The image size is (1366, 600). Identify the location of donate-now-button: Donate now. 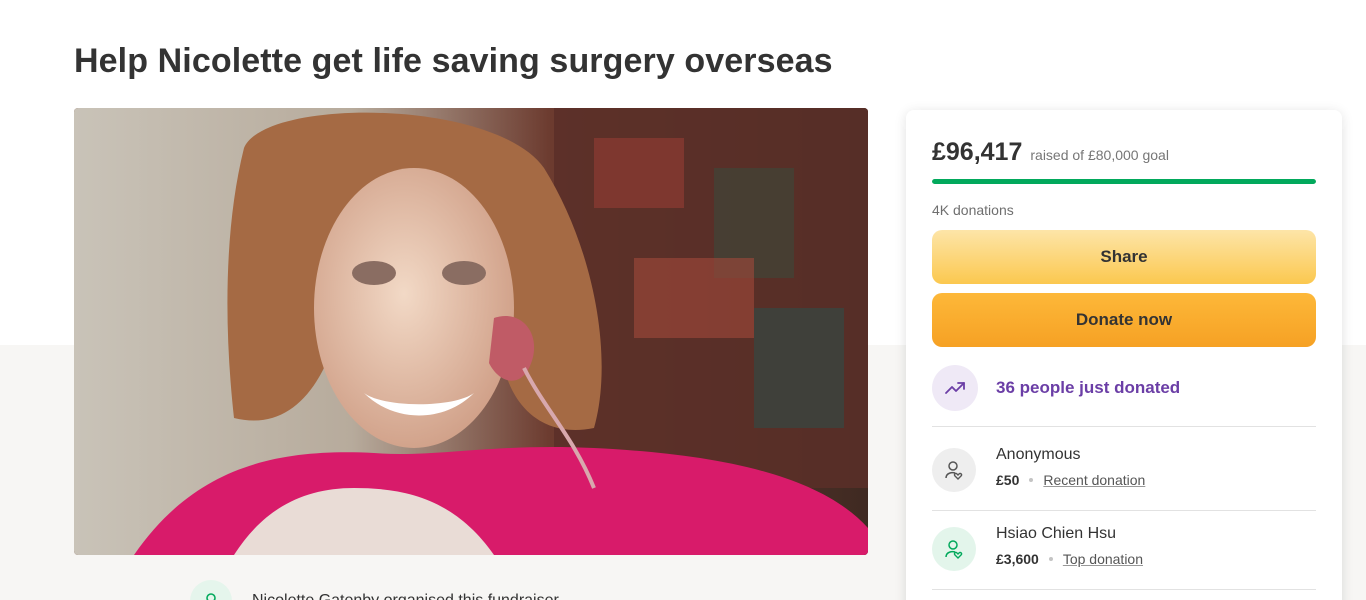
(1124, 320).